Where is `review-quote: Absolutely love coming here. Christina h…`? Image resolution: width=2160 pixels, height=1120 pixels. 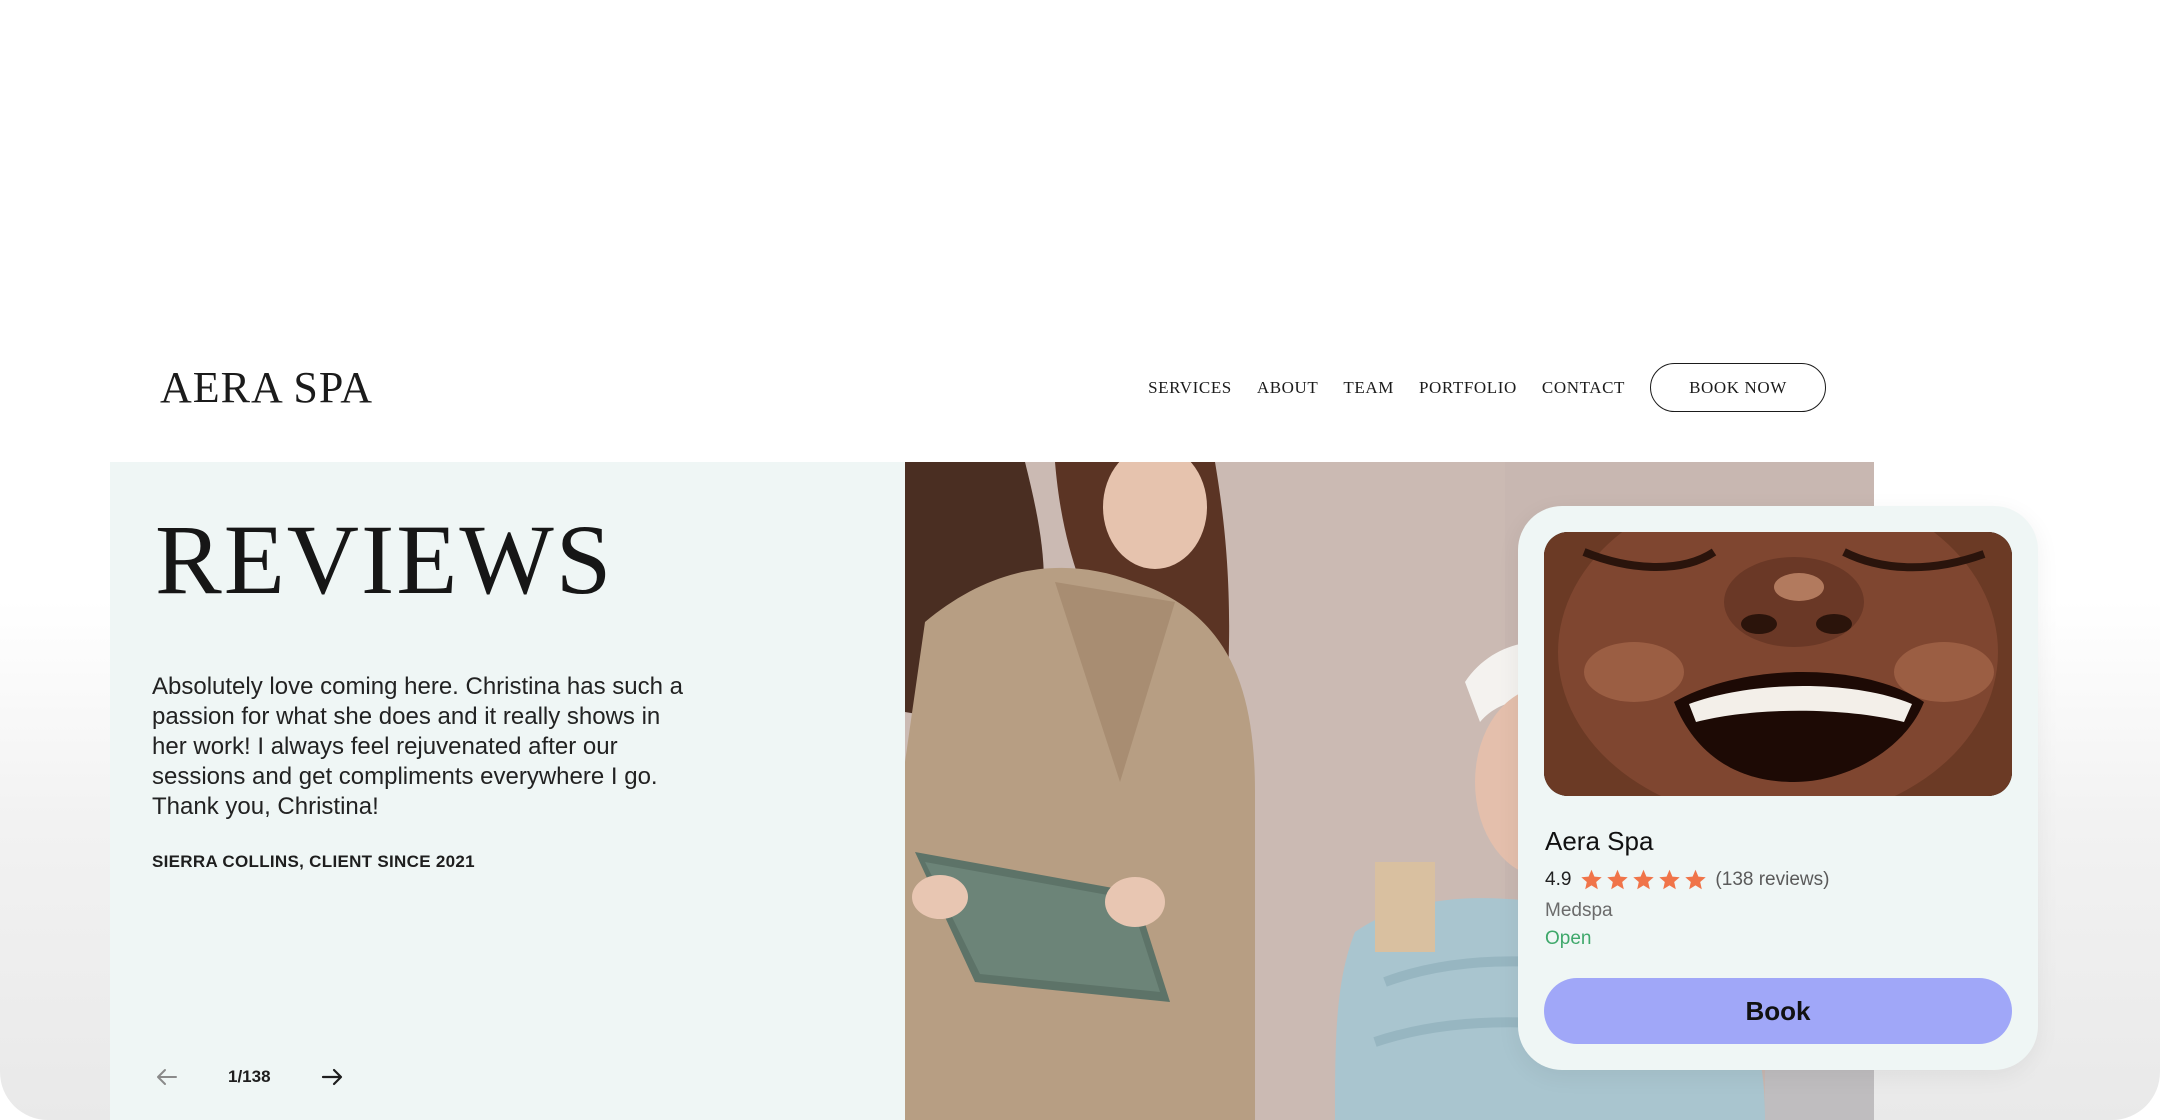 review-quote: Absolutely love coming here. Christina h… is located at coordinates (417, 746).